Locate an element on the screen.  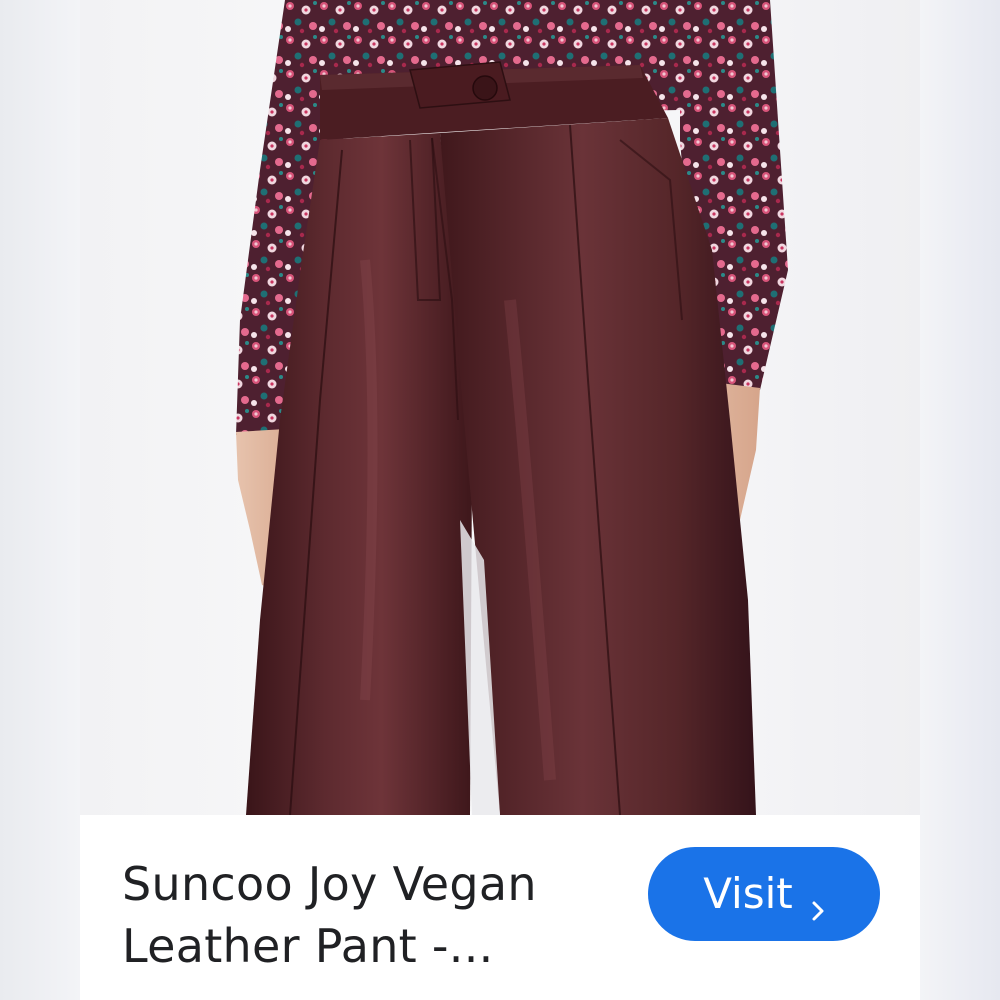
chevron-right-icon is located at coordinates (818, 902).